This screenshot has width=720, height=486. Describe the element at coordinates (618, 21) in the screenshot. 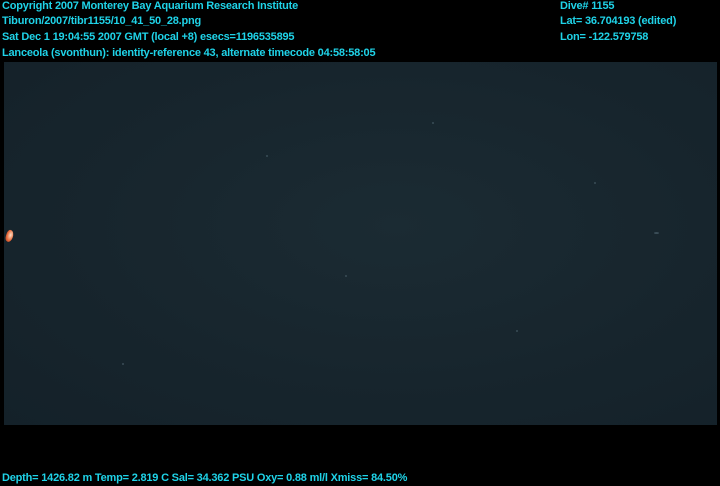

I see `latitude-text: Lat= 36.704193 (edited)` at that location.